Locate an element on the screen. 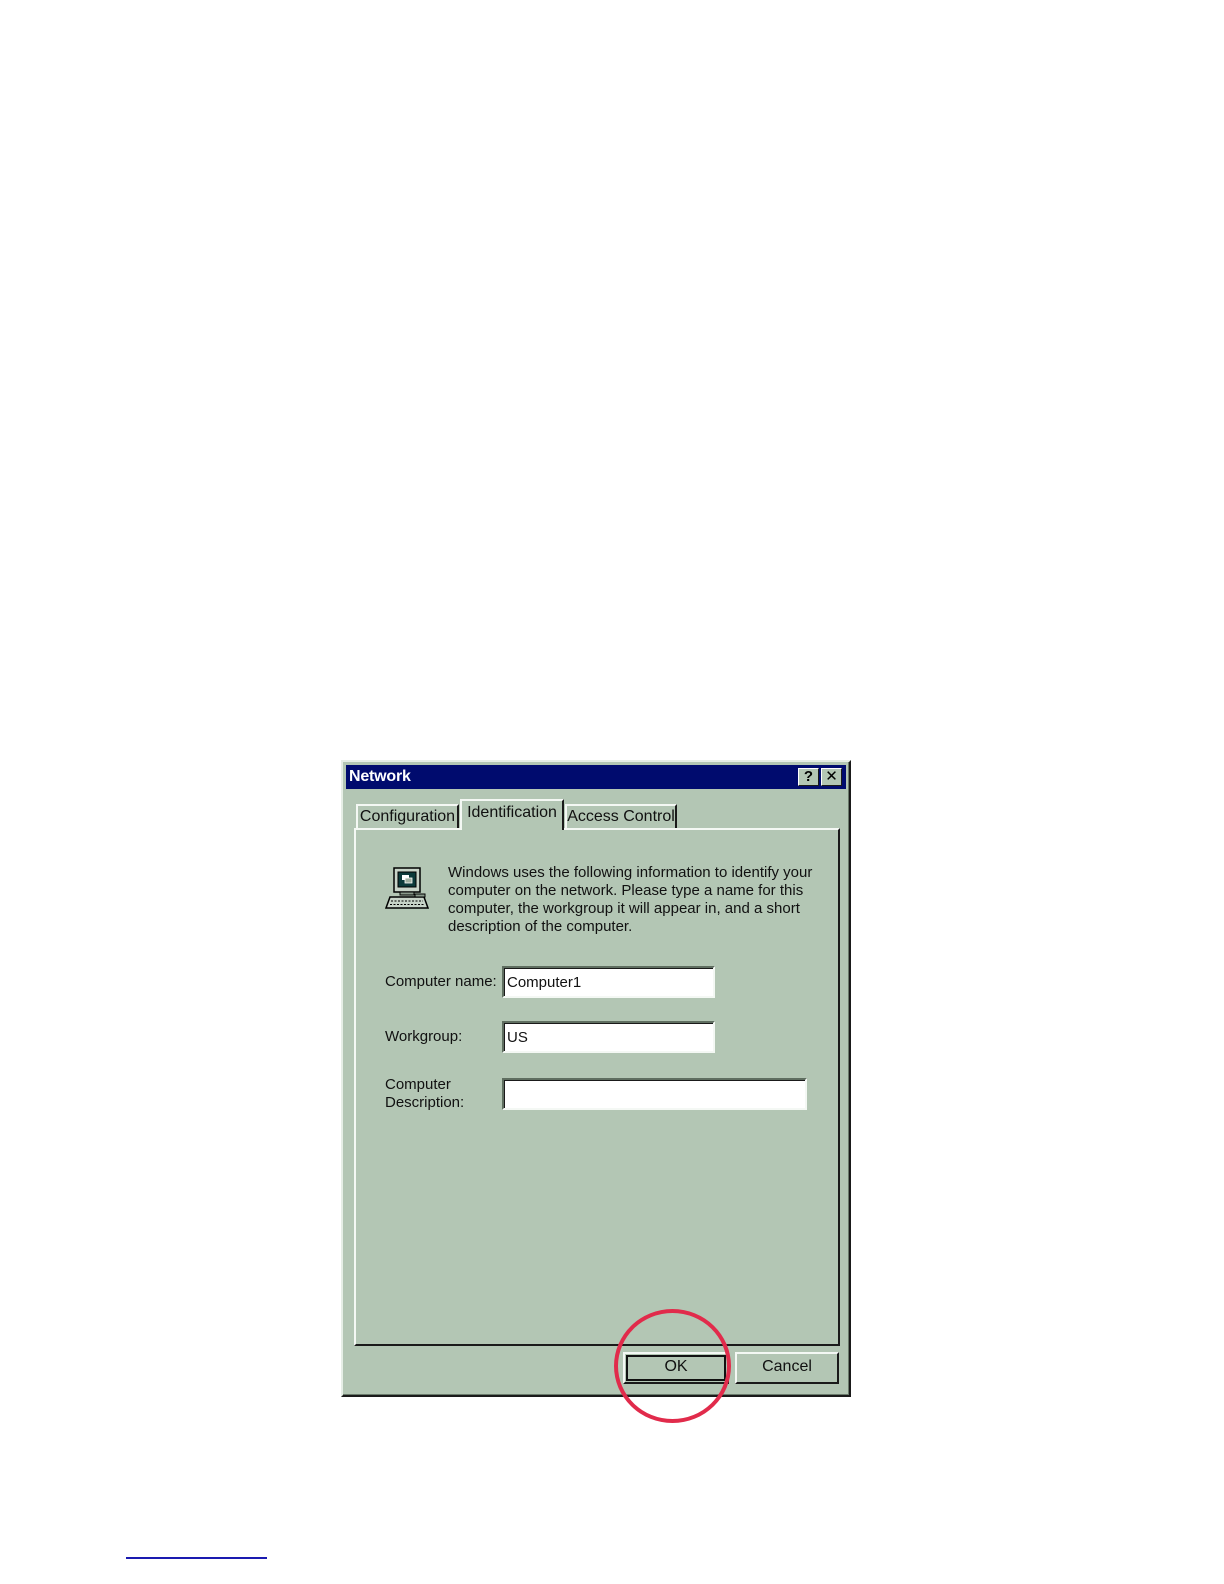  cancel-button-label: Cancel is located at coordinates (787, 1366).